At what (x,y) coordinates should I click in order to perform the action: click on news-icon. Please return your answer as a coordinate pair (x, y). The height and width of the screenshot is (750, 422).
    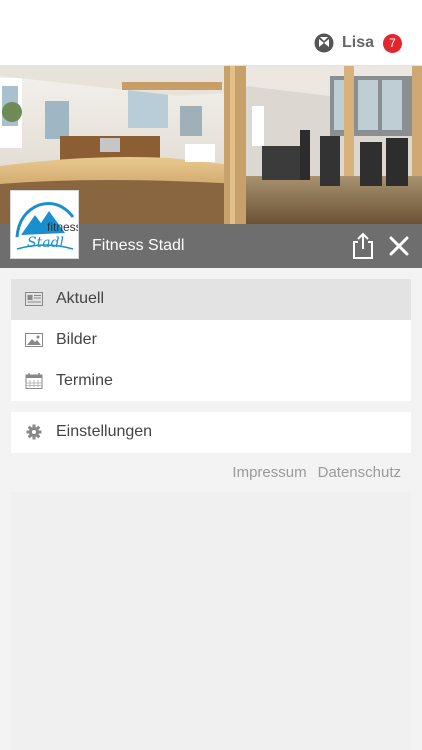
    Looking at the image, I should click on (34, 299).